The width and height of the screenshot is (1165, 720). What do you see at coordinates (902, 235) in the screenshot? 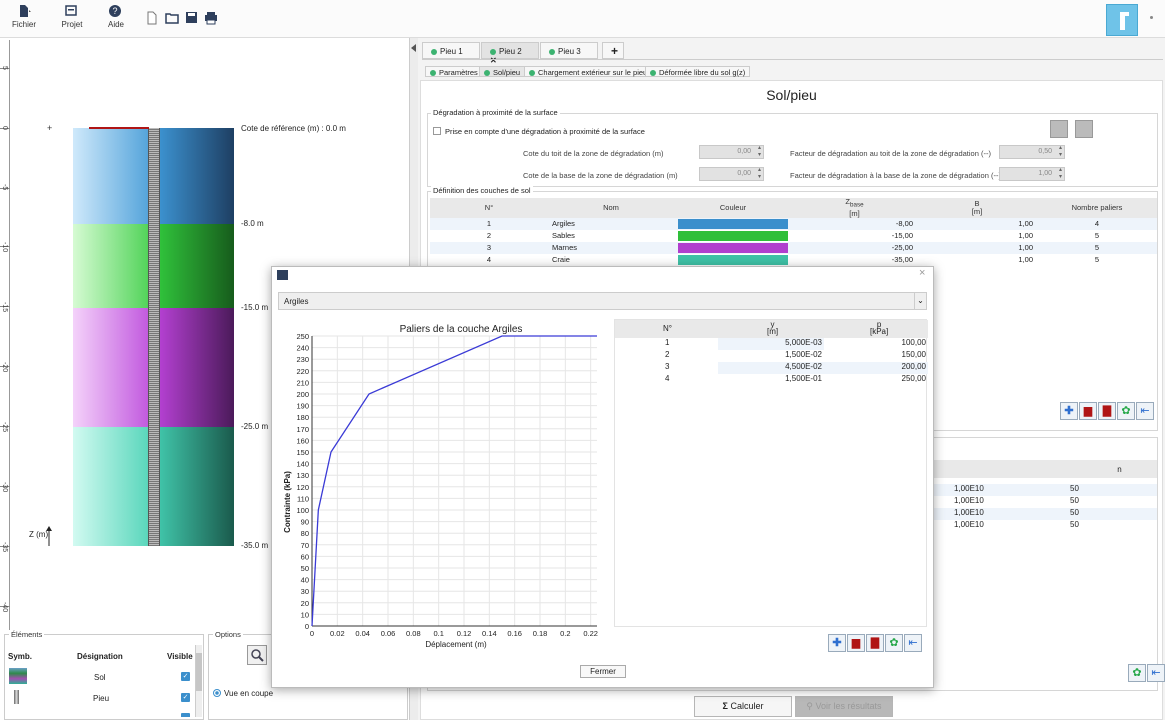
I see `cell-zbase: -15,00` at bounding box center [902, 235].